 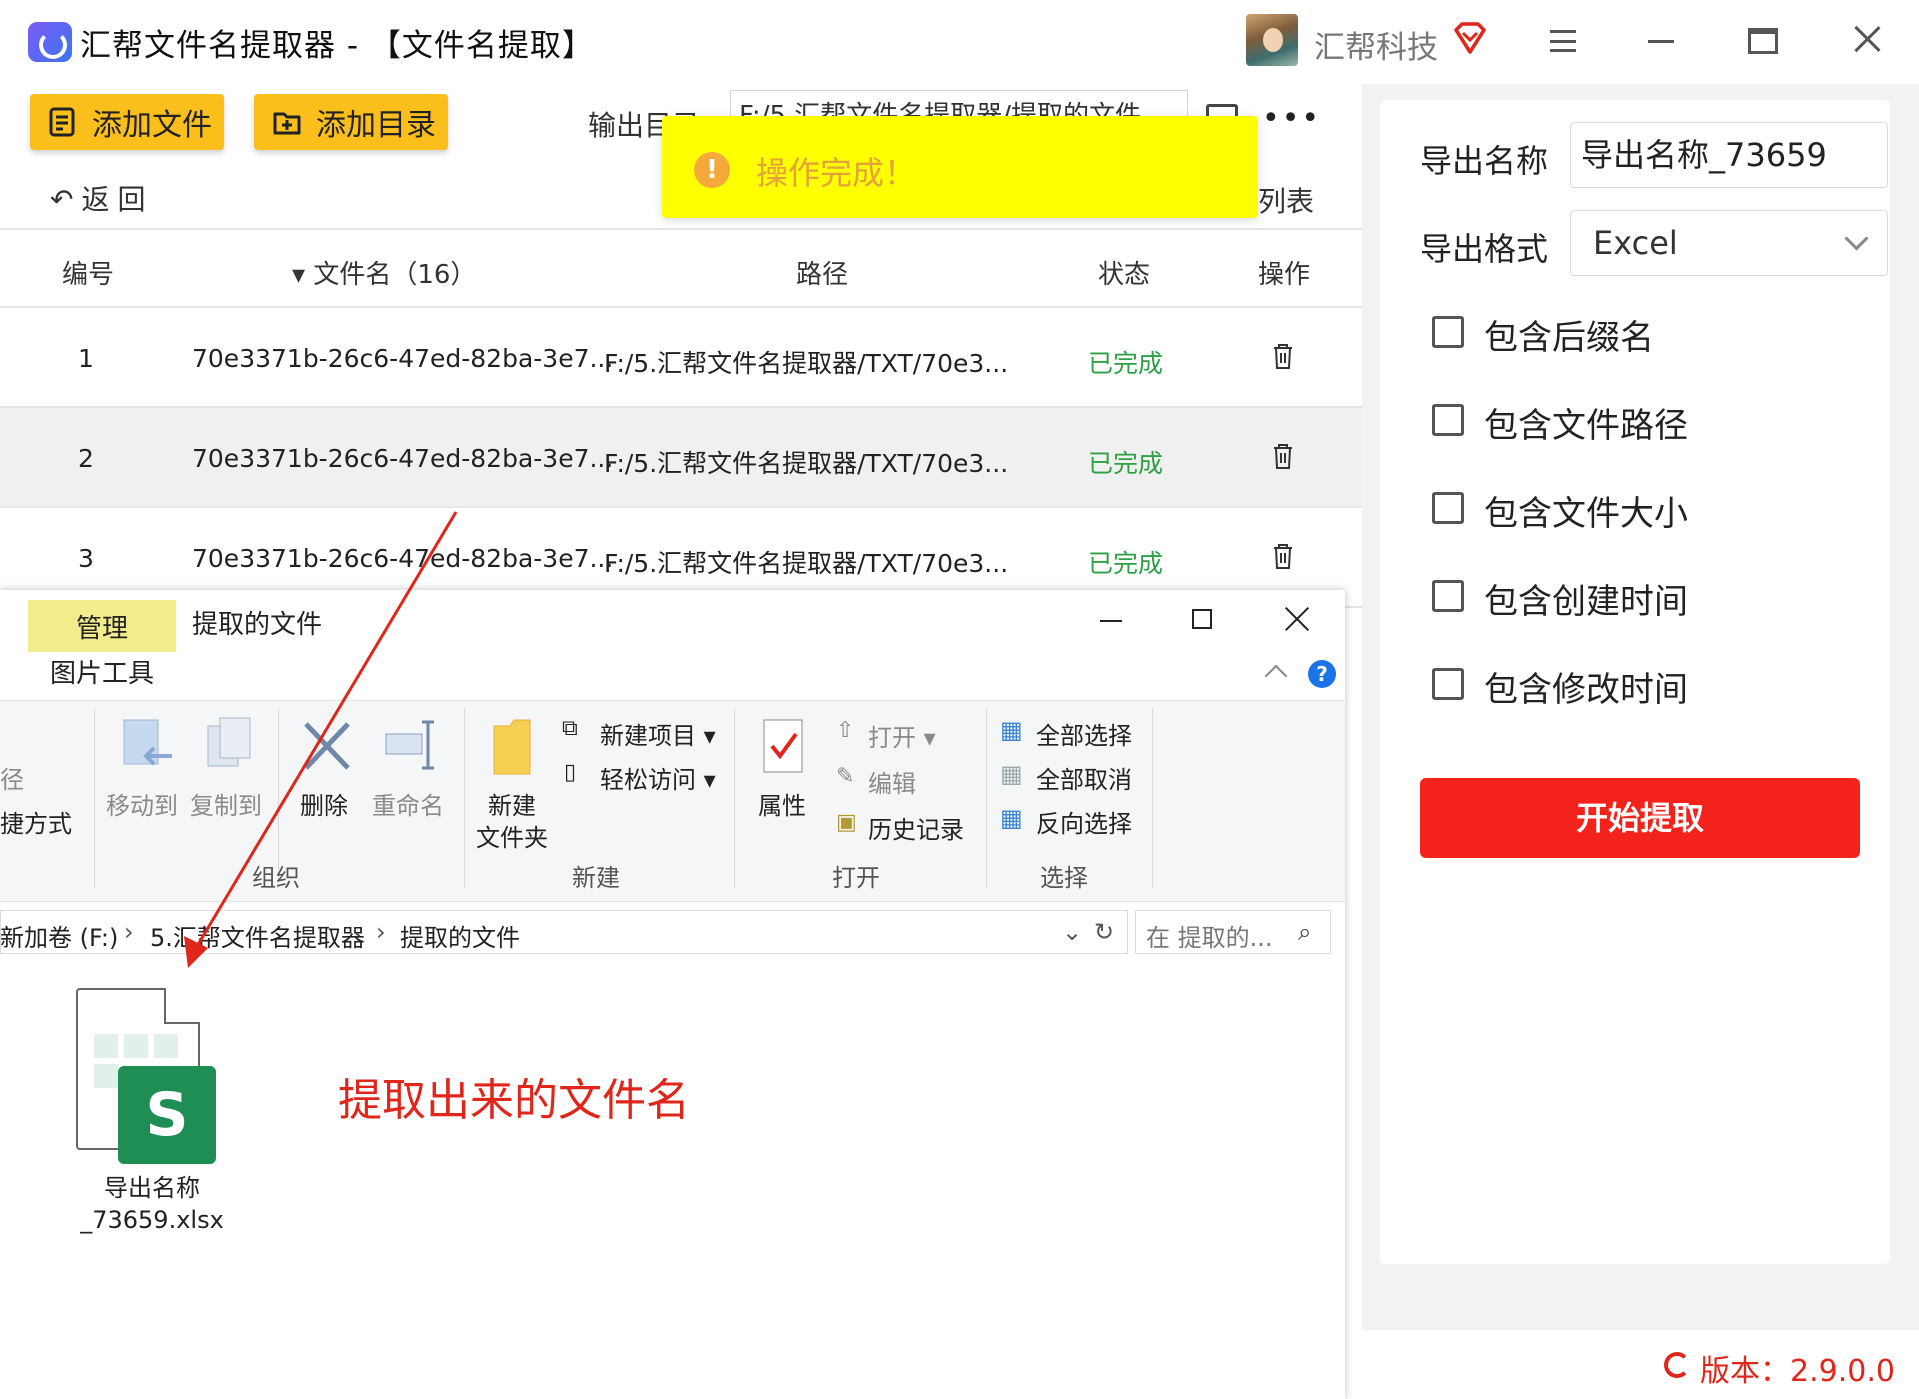 What do you see at coordinates (321, 739) in the screenshot?
I see `annotation-arrow` at bounding box center [321, 739].